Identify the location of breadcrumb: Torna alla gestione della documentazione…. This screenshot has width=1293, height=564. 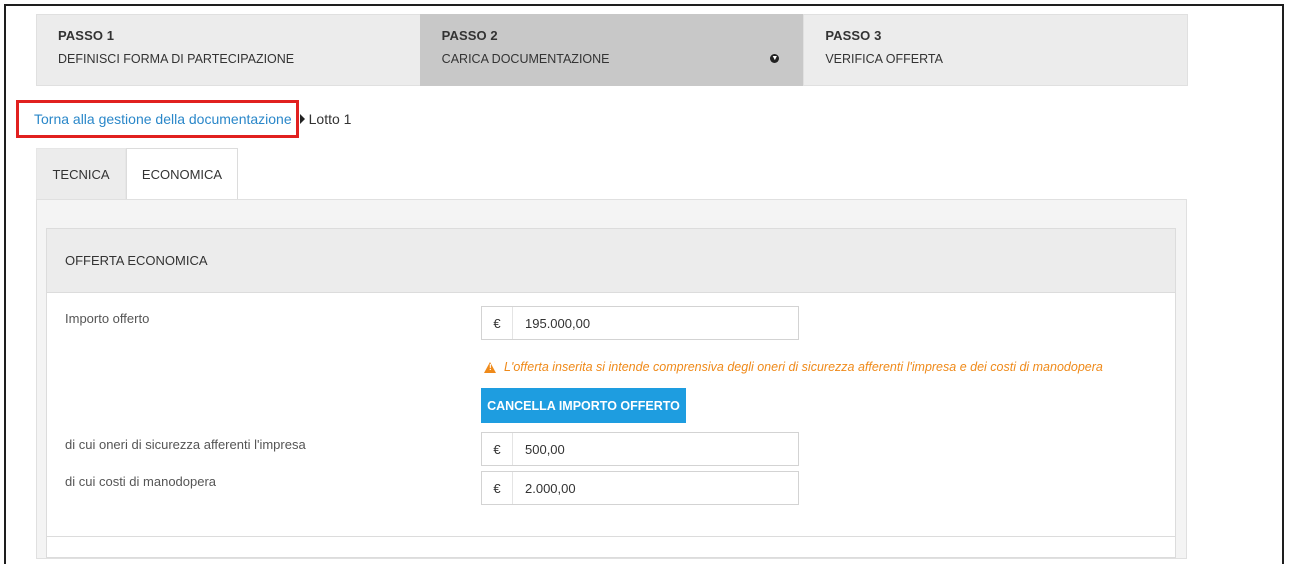
(183, 119).